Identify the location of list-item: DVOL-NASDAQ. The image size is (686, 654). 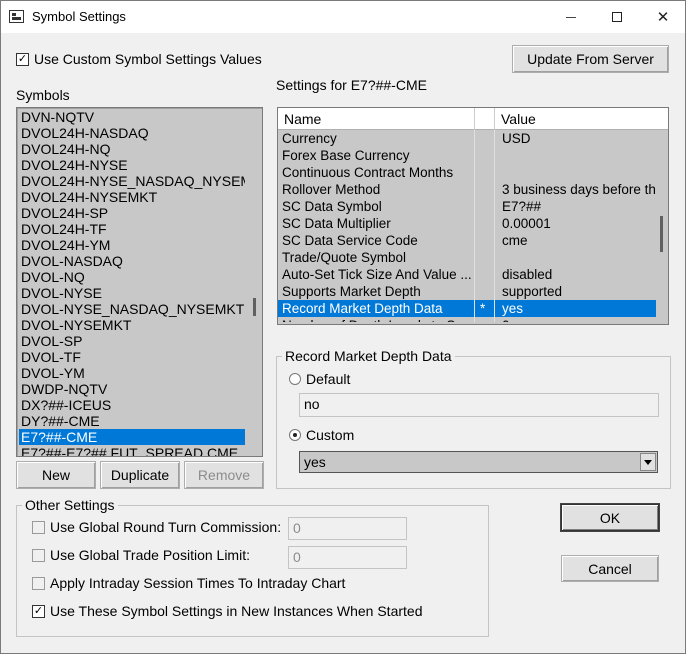
(132, 261).